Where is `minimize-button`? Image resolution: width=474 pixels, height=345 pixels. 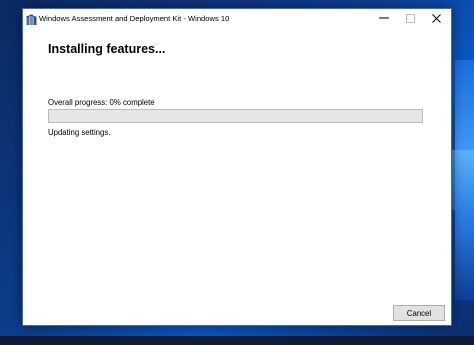
minimize-button is located at coordinates (384, 19).